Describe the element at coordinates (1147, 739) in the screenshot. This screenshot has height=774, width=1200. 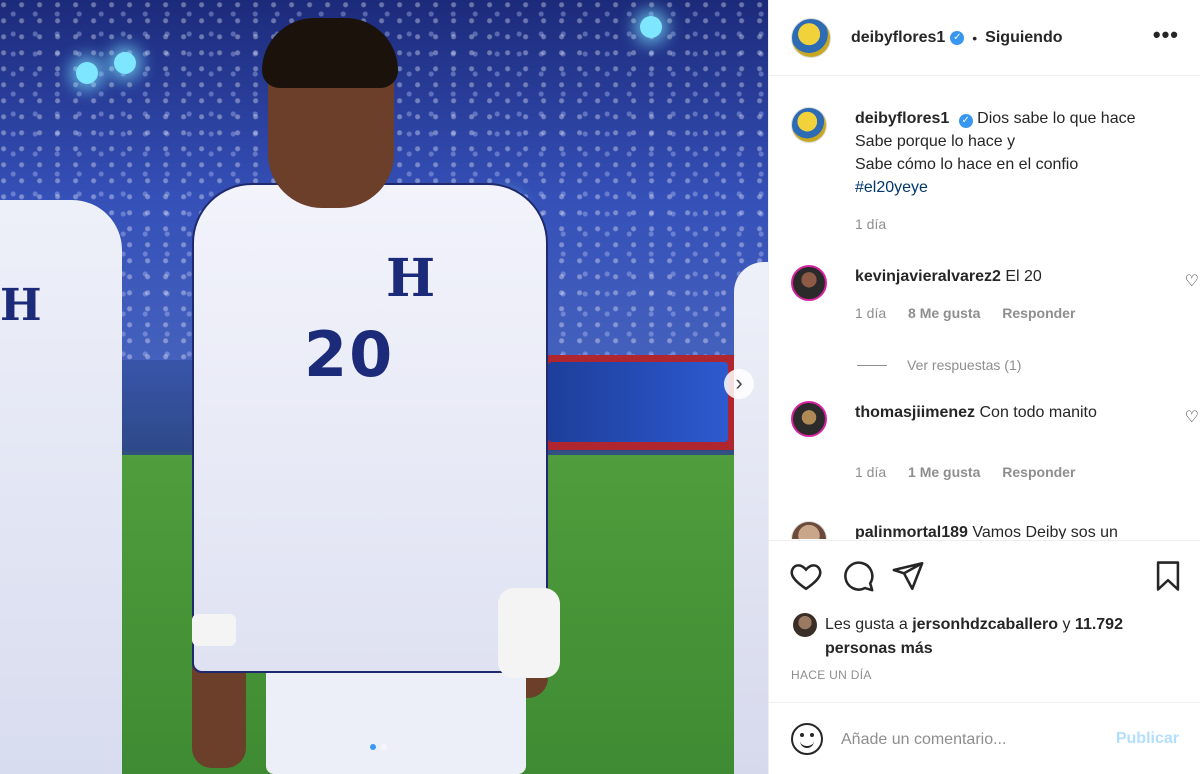
I see `publish-button: Publicar` at that location.